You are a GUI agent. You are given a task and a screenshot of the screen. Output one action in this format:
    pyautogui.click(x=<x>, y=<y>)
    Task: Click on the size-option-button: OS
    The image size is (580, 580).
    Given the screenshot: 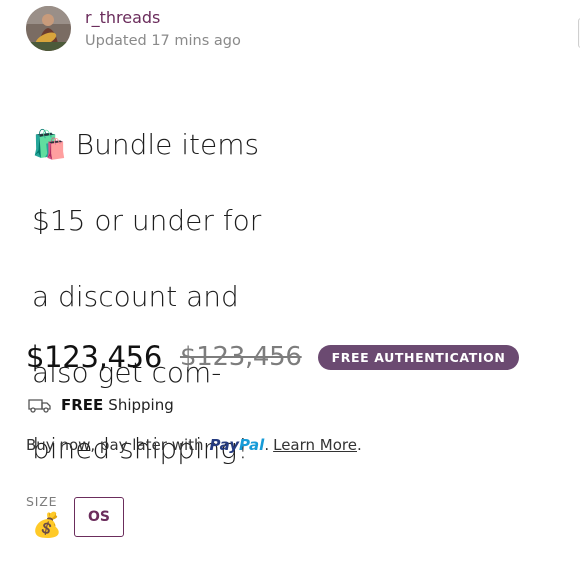 What is the action you would take?
    pyautogui.click(x=99, y=517)
    